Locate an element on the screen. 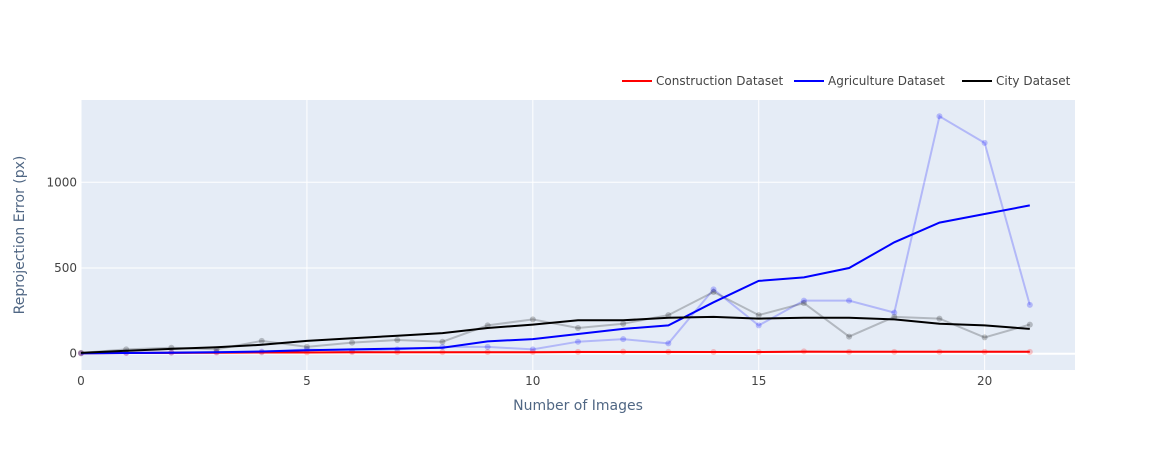  x-tick-label: 15 is located at coordinates (758, 381).